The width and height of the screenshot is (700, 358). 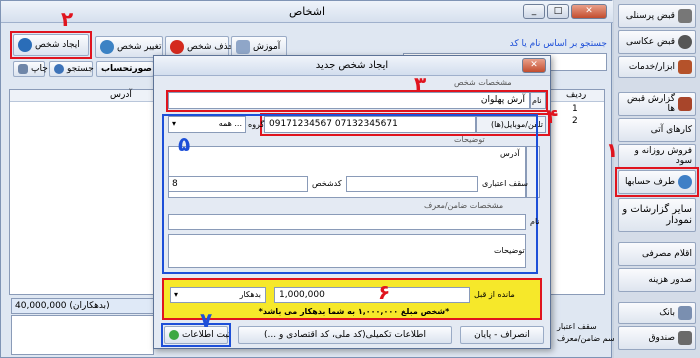 I want to click on report-icon, so click(x=685, y=104).